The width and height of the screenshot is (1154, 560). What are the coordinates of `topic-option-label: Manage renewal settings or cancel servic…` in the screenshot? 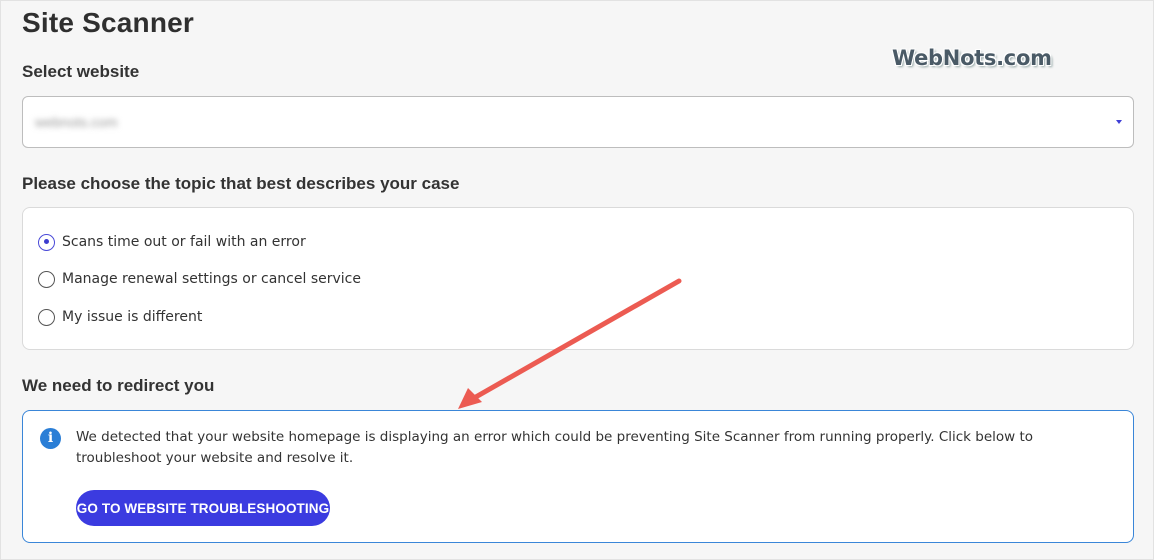 It's located at (211, 279).